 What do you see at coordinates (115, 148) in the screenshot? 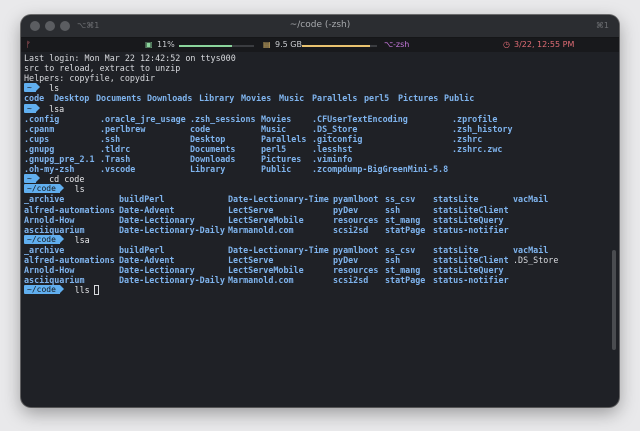
I see `listing-entry: .tldrc` at bounding box center [115, 148].